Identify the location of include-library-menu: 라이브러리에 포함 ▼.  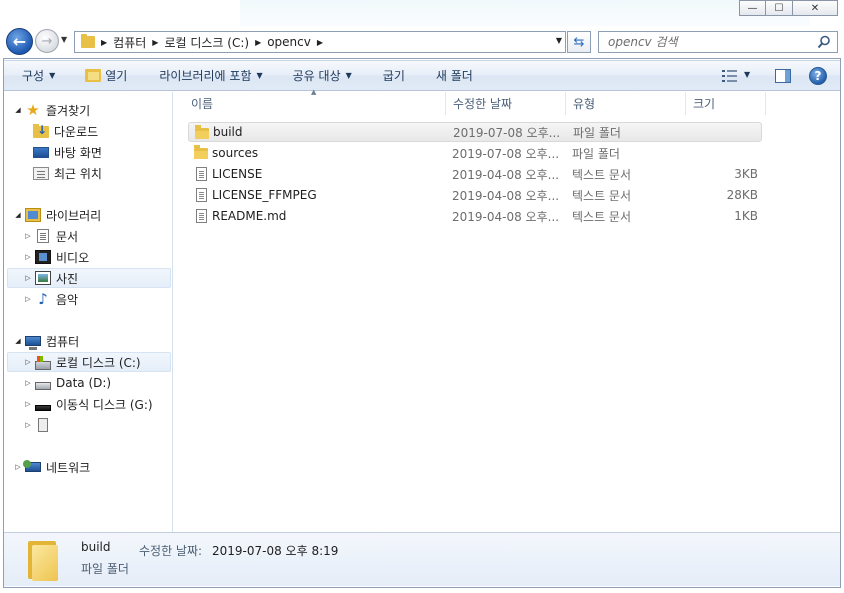
(210, 75).